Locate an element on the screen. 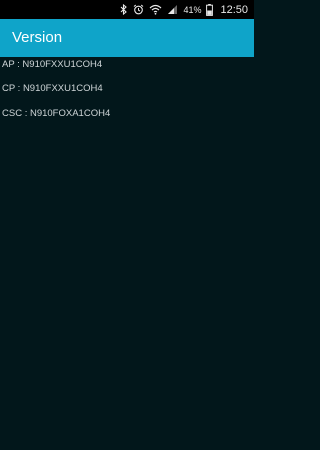 The image size is (320, 450). ap-version: AP : N910FXXU1COH4 is located at coordinates (52, 64).